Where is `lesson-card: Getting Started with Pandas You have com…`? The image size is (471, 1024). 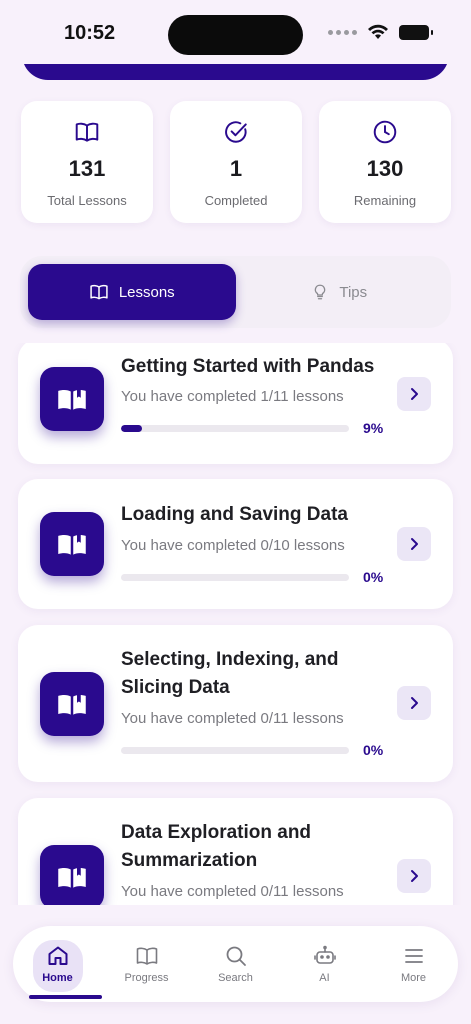 lesson-card: Getting Started with Pandas You have com… is located at coordinates (235, 403).